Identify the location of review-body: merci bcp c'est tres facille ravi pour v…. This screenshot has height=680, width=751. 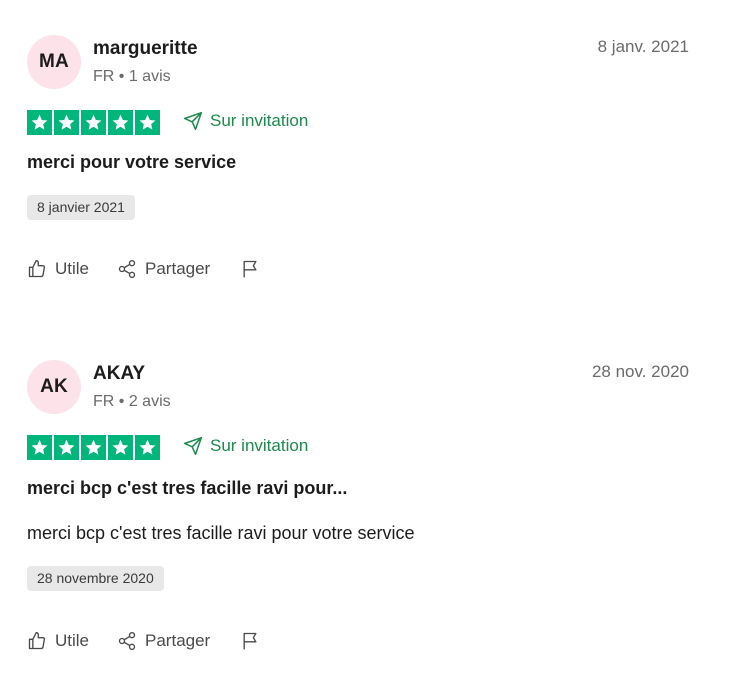
(221, 533).